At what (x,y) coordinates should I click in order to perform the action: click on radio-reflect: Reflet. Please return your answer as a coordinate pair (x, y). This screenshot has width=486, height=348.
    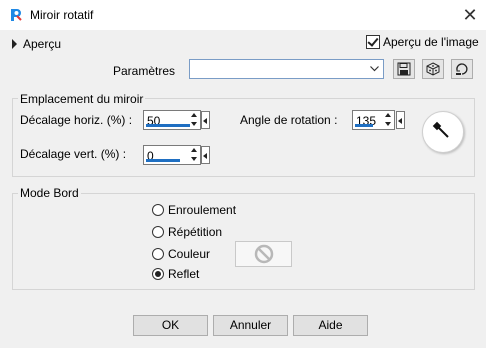
    Looking at the image, I should click on (175, 274).